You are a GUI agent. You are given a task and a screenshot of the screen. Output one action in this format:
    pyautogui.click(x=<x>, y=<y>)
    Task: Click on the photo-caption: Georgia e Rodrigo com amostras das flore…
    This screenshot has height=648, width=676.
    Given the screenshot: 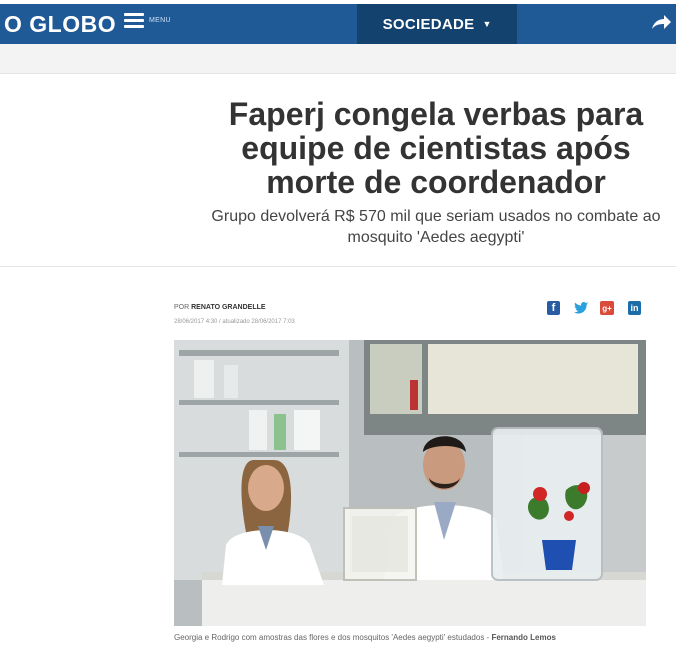 What is the action you would take?
    pyautogui.click(x=365, y=637)
    